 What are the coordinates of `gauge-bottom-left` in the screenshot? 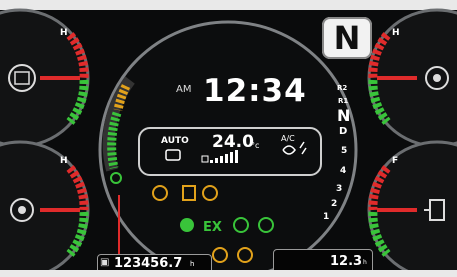 It's located at (45, 208).